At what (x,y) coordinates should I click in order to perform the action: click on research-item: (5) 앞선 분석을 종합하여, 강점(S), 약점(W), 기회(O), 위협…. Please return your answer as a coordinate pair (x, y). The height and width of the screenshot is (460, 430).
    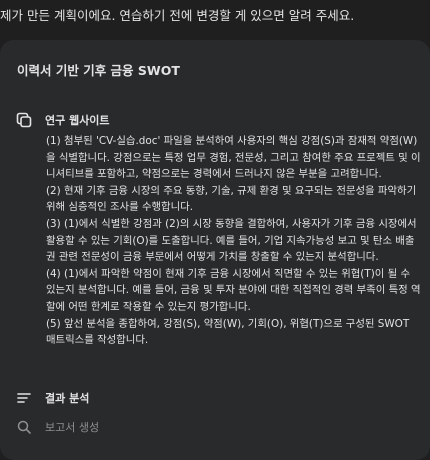
    Looking at the image, I should click on (228, 332).